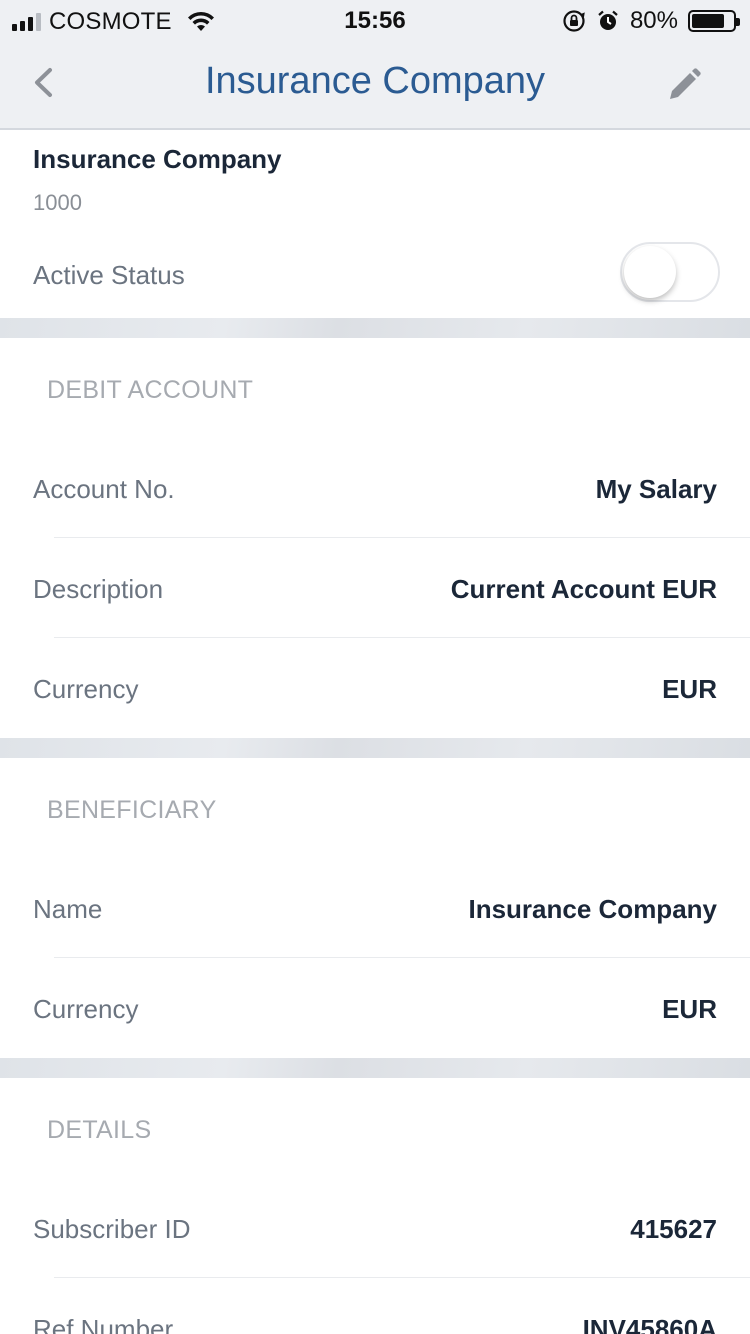 The height and width of the screenshot is (1334, 750). I want to click on orientation-lock-icon, so click(574, 21).